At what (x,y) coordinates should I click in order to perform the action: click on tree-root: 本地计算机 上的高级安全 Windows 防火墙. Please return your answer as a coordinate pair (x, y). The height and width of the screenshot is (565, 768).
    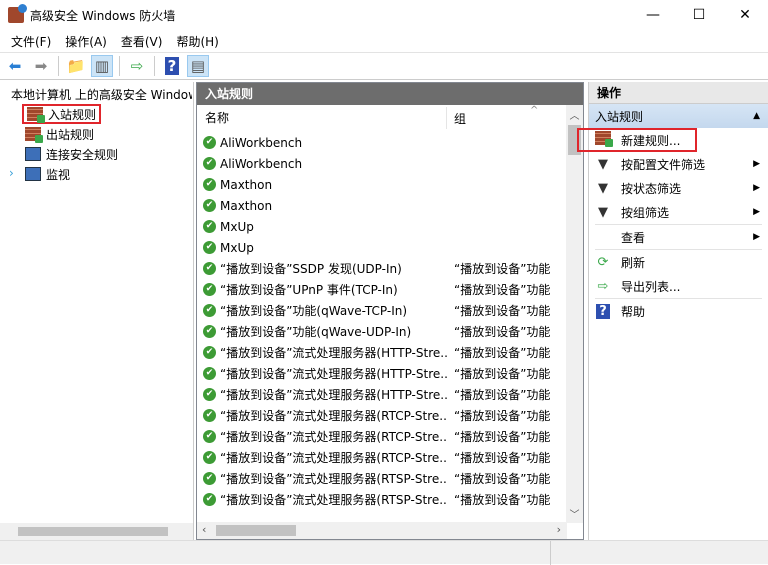
    Looking at the image, I should click on (99, 94).